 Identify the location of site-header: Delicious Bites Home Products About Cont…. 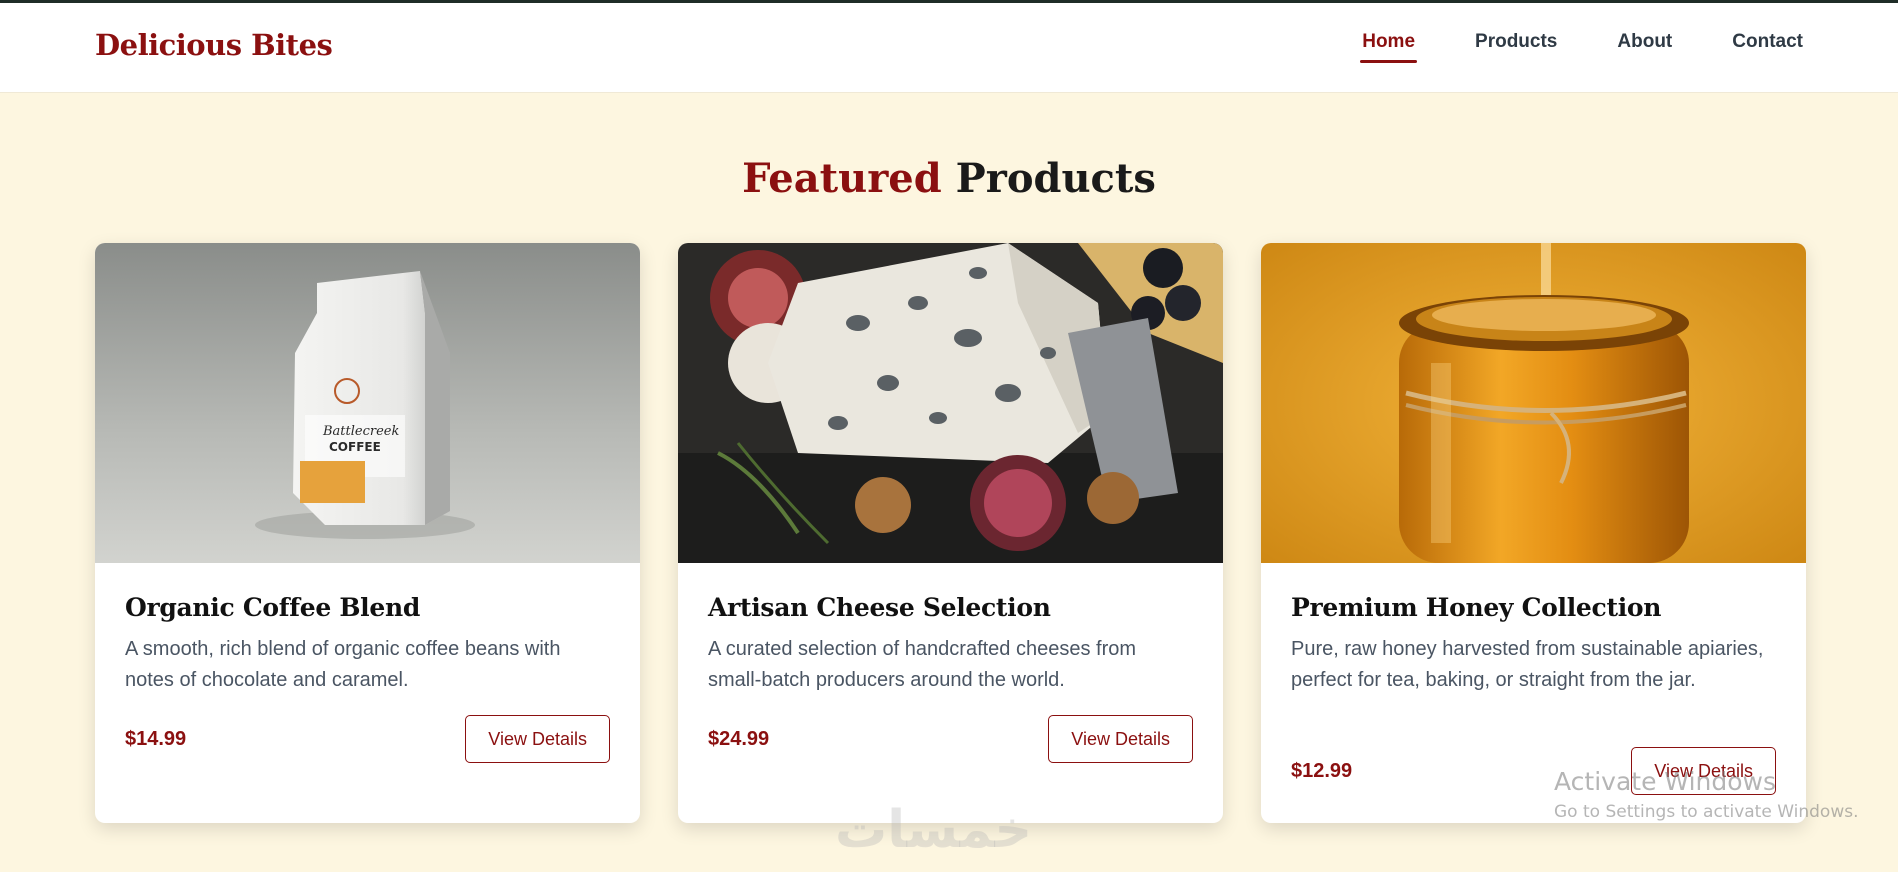
(949, 48).